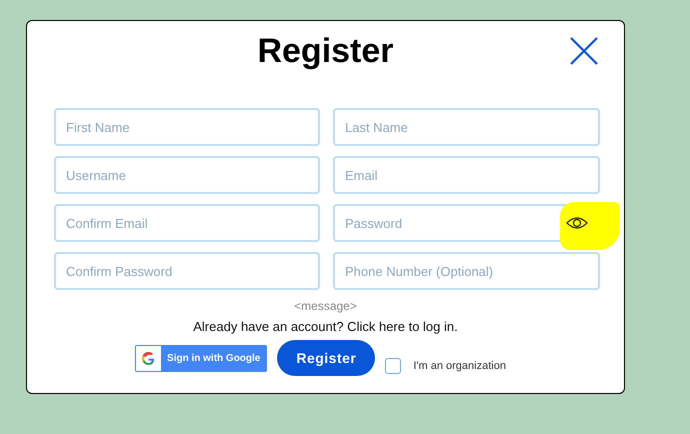 This screenshot has height=434, width=690. I want to click on input-field: Confirm Password, so click(187, 271).